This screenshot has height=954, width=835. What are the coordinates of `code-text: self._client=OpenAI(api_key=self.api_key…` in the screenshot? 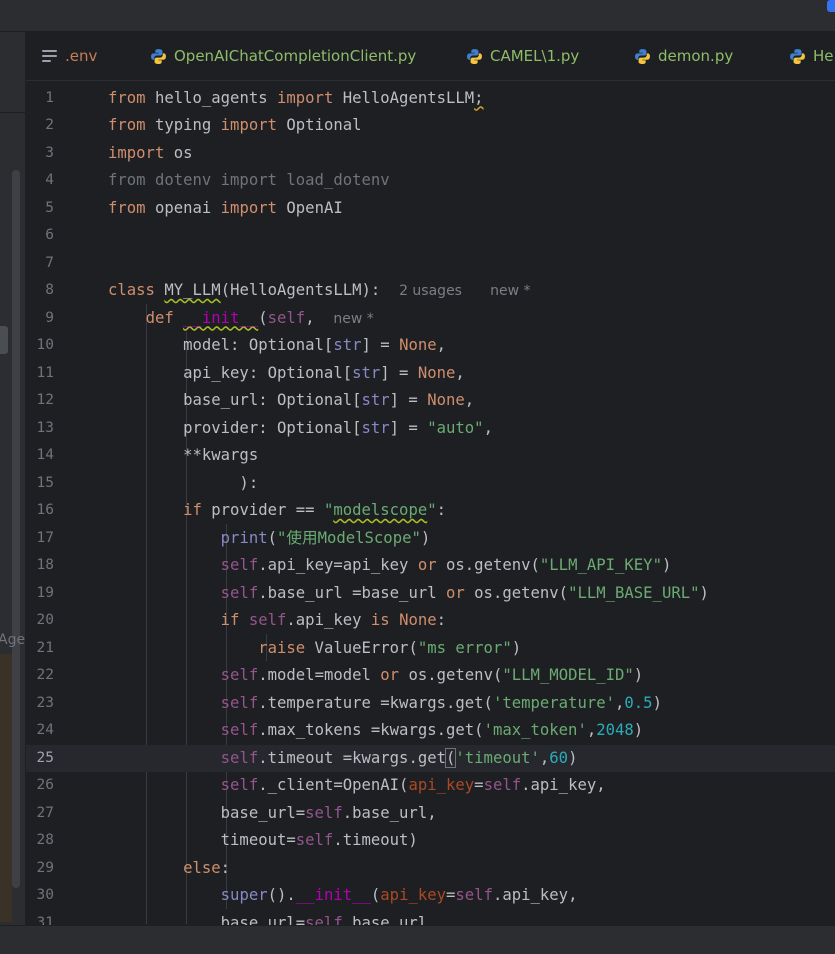 It's located at (413, 785).